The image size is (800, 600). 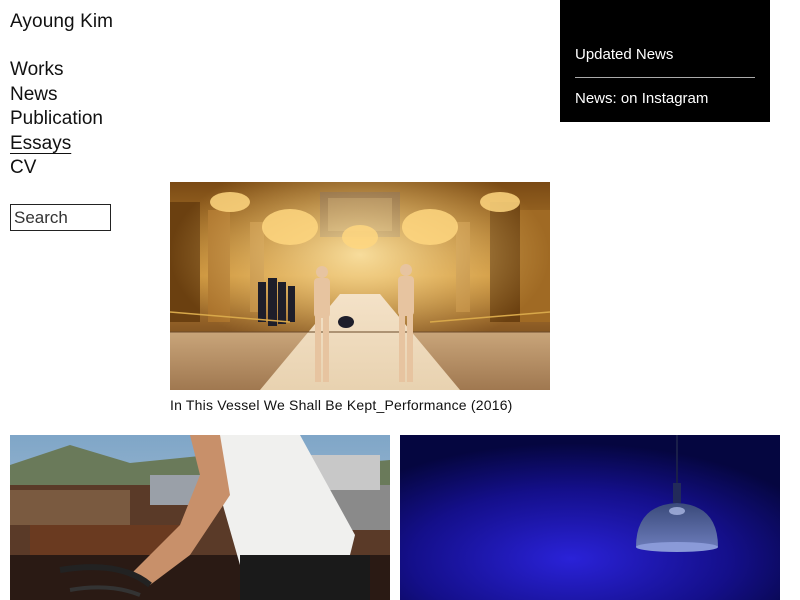 I want to click on nav-item-works: Works, so click(x=56, y=70).